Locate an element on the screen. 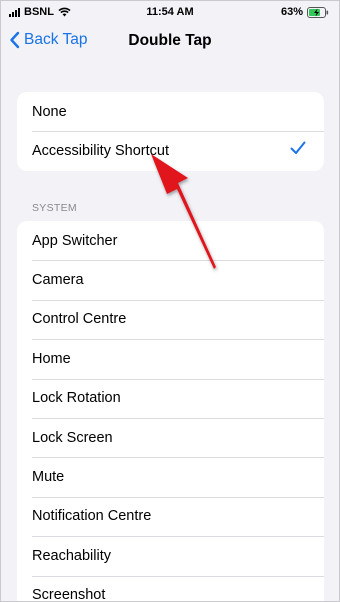 This screenshot has width=340, height=602. option-label: Camera is located at coordinates (58, 280).